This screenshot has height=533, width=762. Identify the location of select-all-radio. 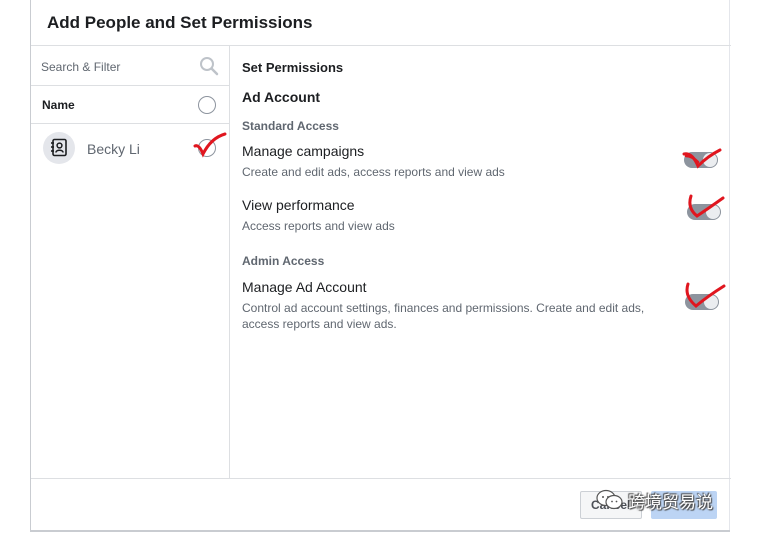
(207, 105).